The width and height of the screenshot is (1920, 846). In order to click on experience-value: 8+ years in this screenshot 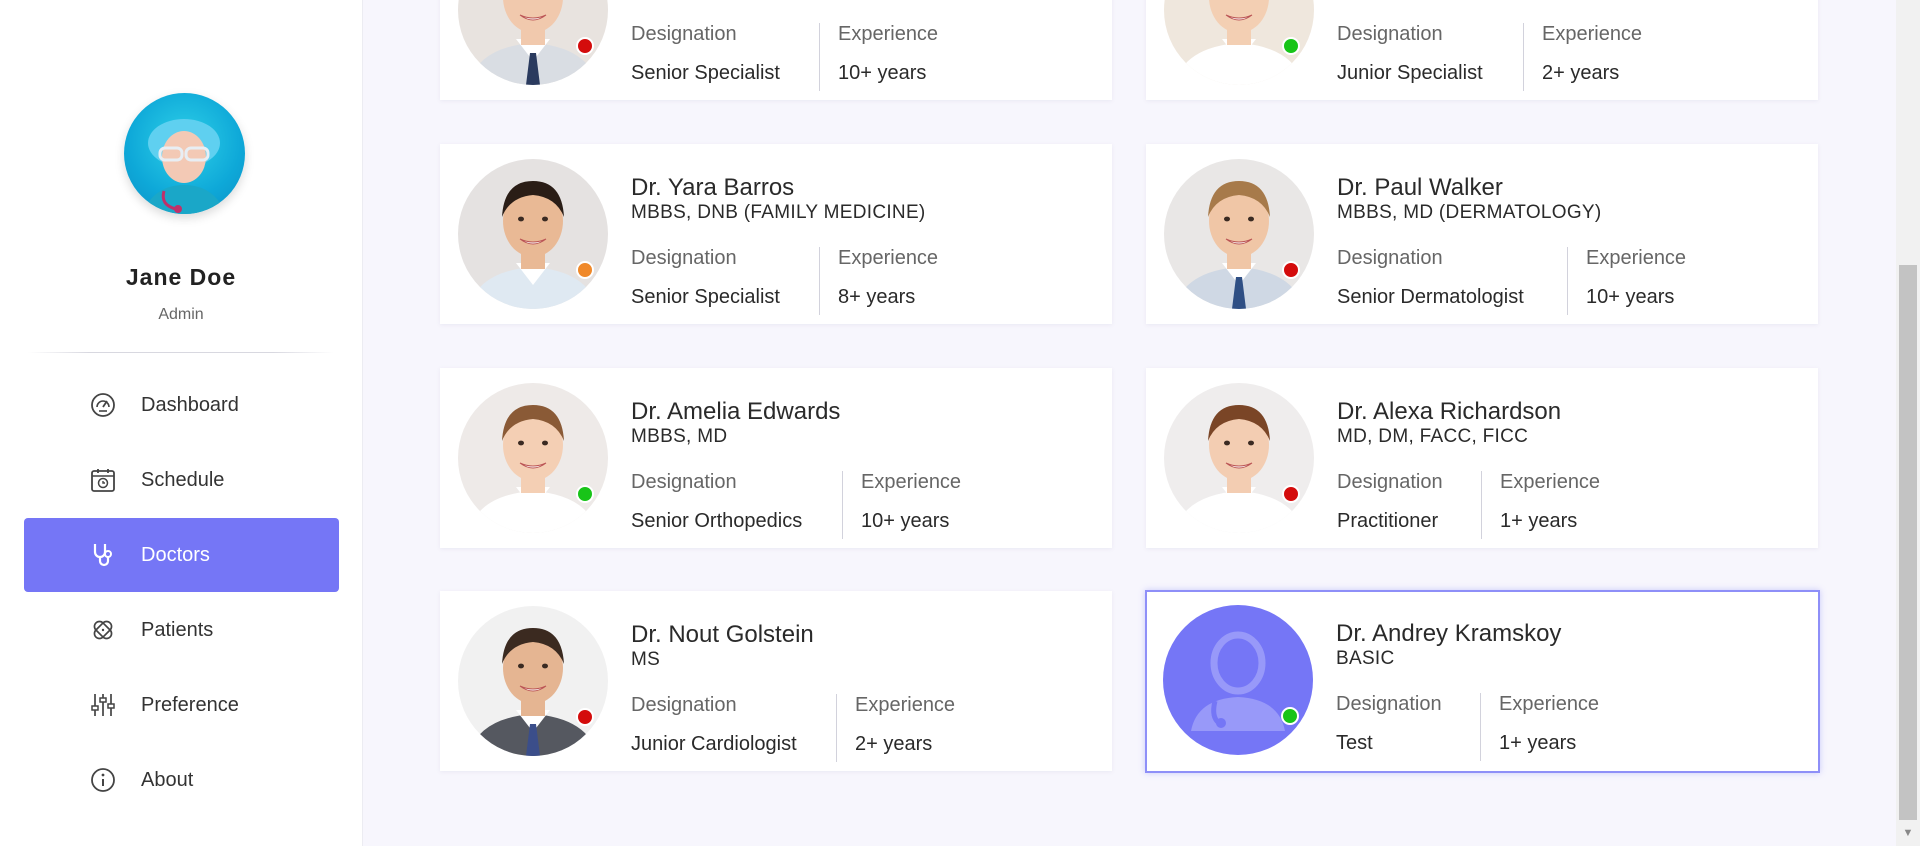, I will do `click(877, 297)`.